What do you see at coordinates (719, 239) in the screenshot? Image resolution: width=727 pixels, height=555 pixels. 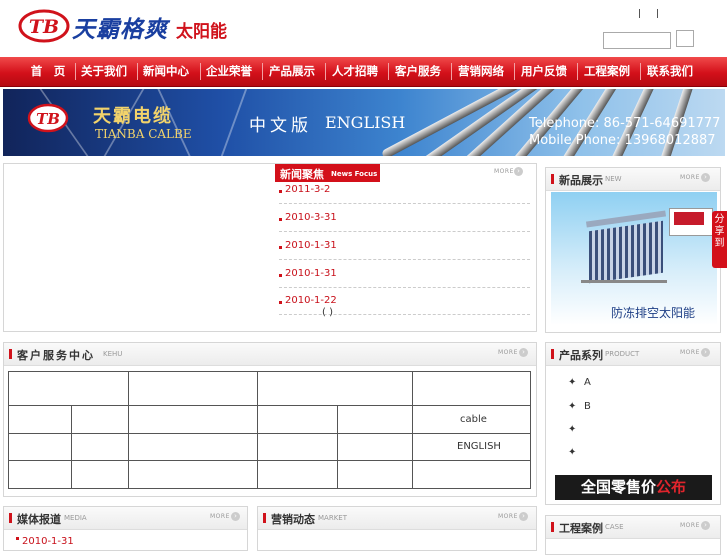 I see `share-button: 分享到` at bounding box center [719, 239].